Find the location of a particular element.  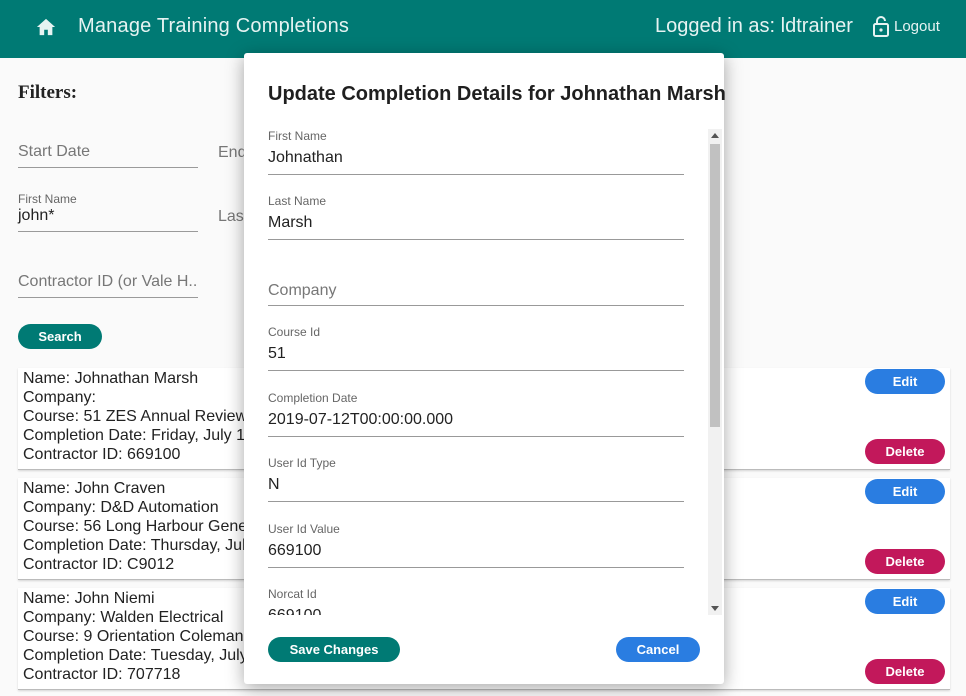

field-value: Marsh is located at coordinates (290, 222).